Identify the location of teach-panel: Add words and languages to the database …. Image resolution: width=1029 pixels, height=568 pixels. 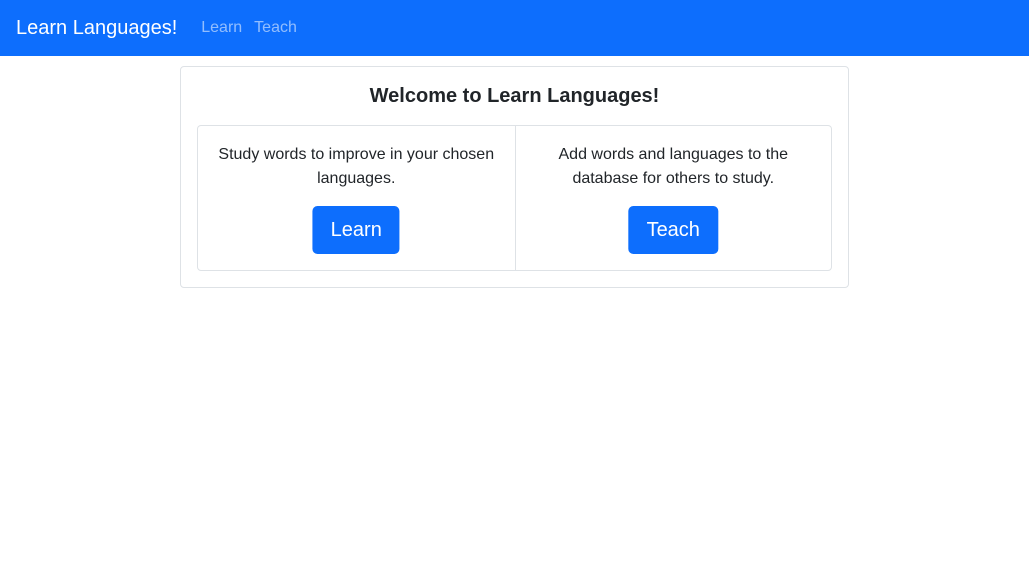
(673, 198).